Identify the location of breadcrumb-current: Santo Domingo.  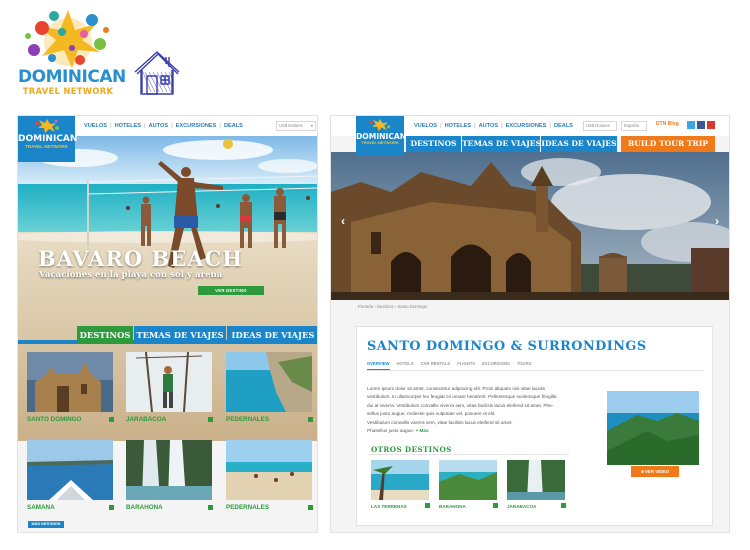
(412, 306).